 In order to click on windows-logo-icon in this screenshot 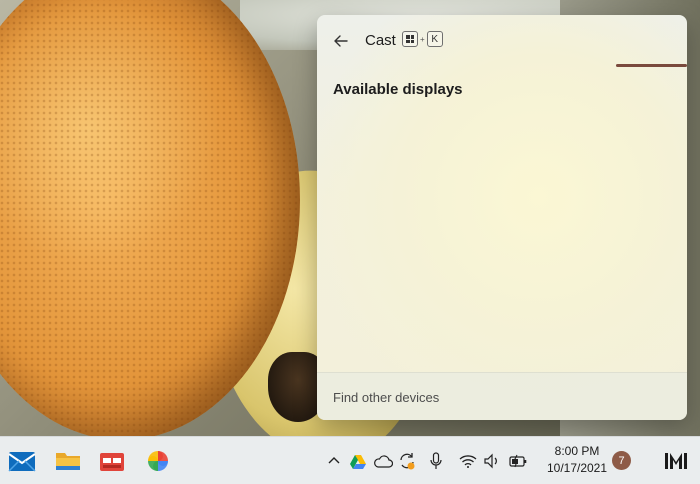, I will do `click(410, 39)`.